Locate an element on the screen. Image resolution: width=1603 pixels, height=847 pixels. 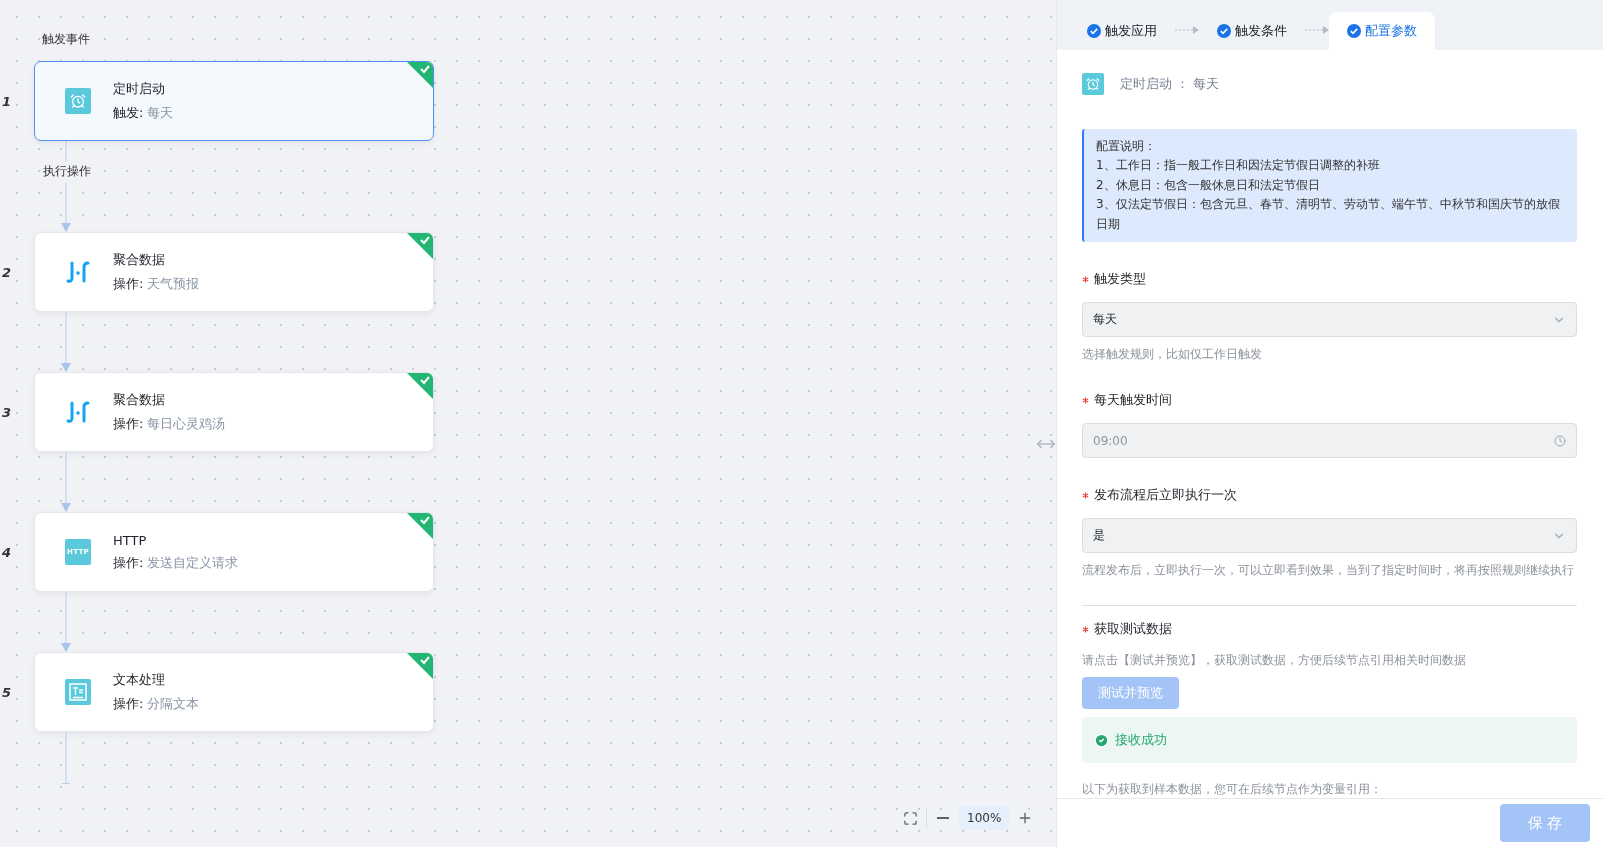
step-number: 1 is located at coordinates (7, 101).